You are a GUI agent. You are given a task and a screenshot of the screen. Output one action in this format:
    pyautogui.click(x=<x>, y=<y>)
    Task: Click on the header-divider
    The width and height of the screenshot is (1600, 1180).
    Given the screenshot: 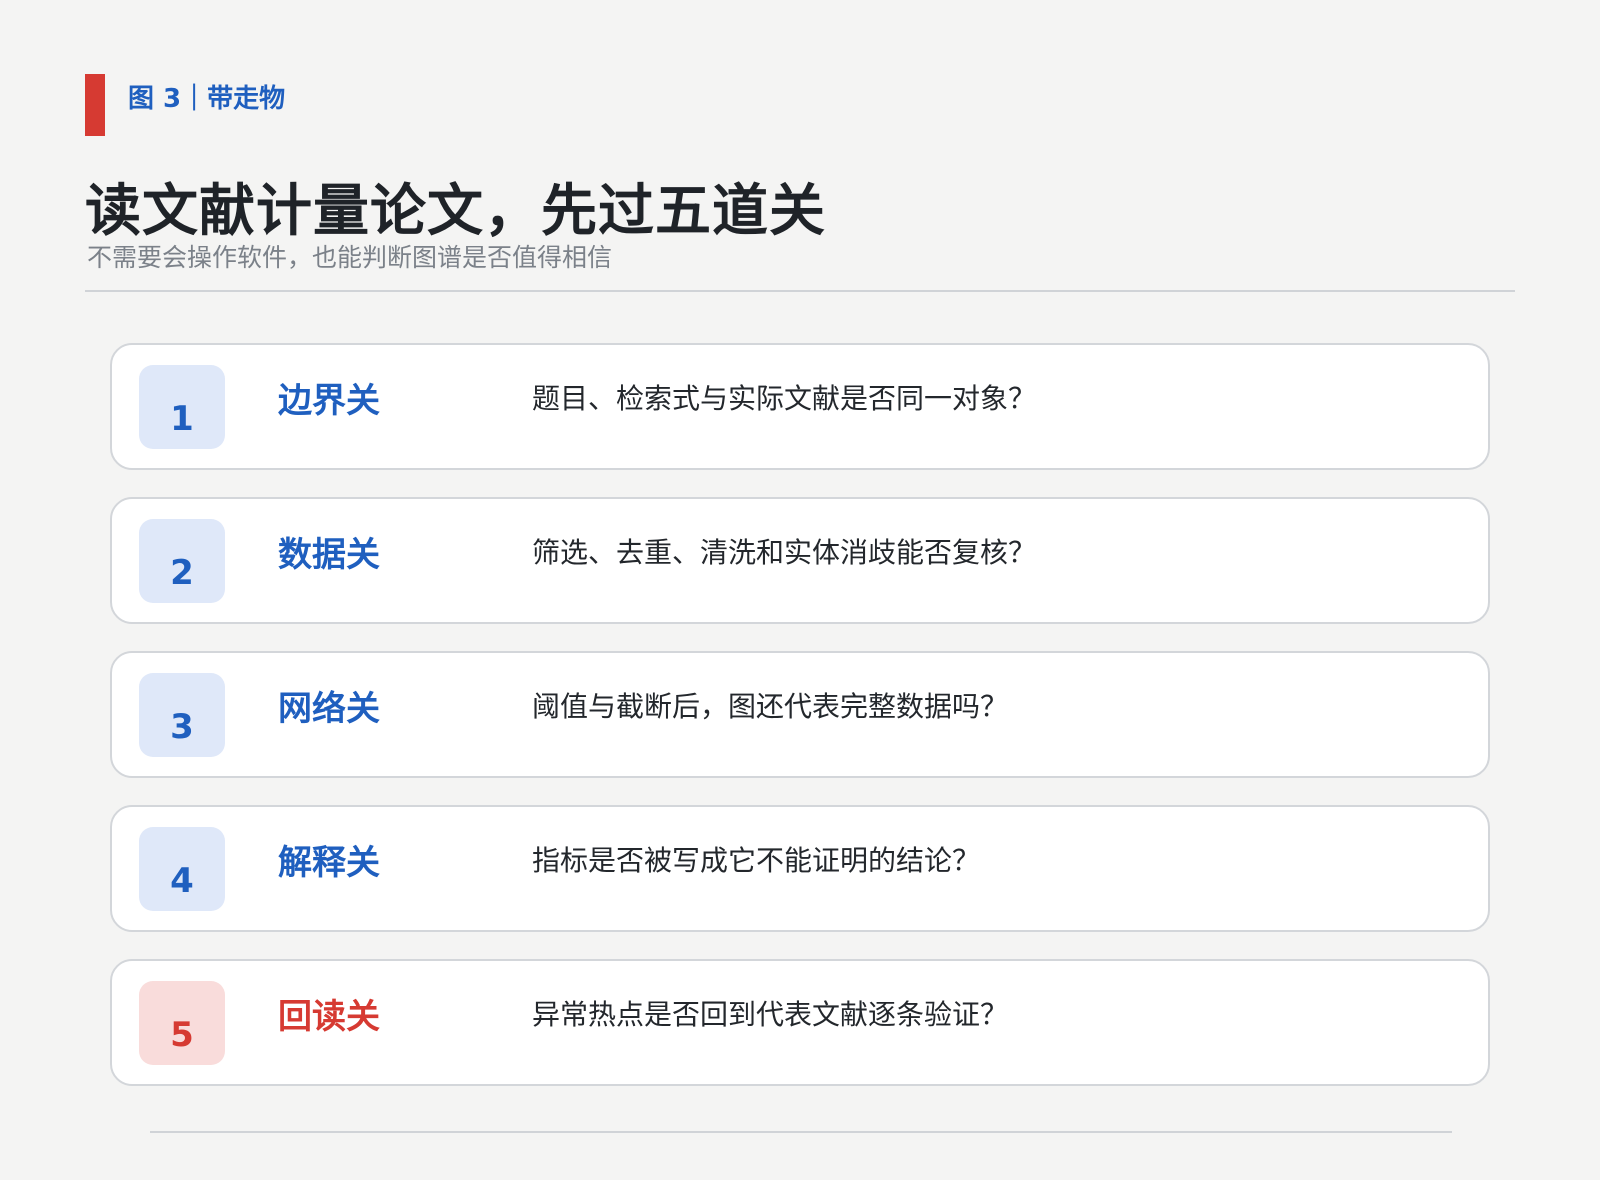 What is the action you would take?
    pyautogui.click(x=800, y=291)
    